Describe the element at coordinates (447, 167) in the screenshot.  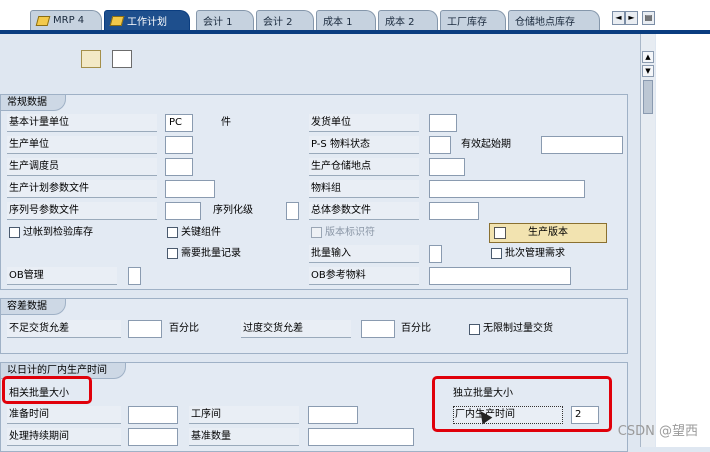
I see `prod-storage-field` at that location.